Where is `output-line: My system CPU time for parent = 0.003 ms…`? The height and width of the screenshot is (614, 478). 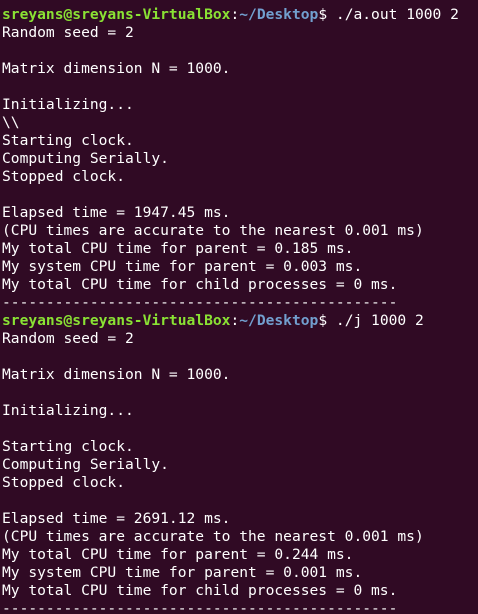
output-line: My system CPU time for parent = 0.003 ms… is located at coordinates (182, 266).